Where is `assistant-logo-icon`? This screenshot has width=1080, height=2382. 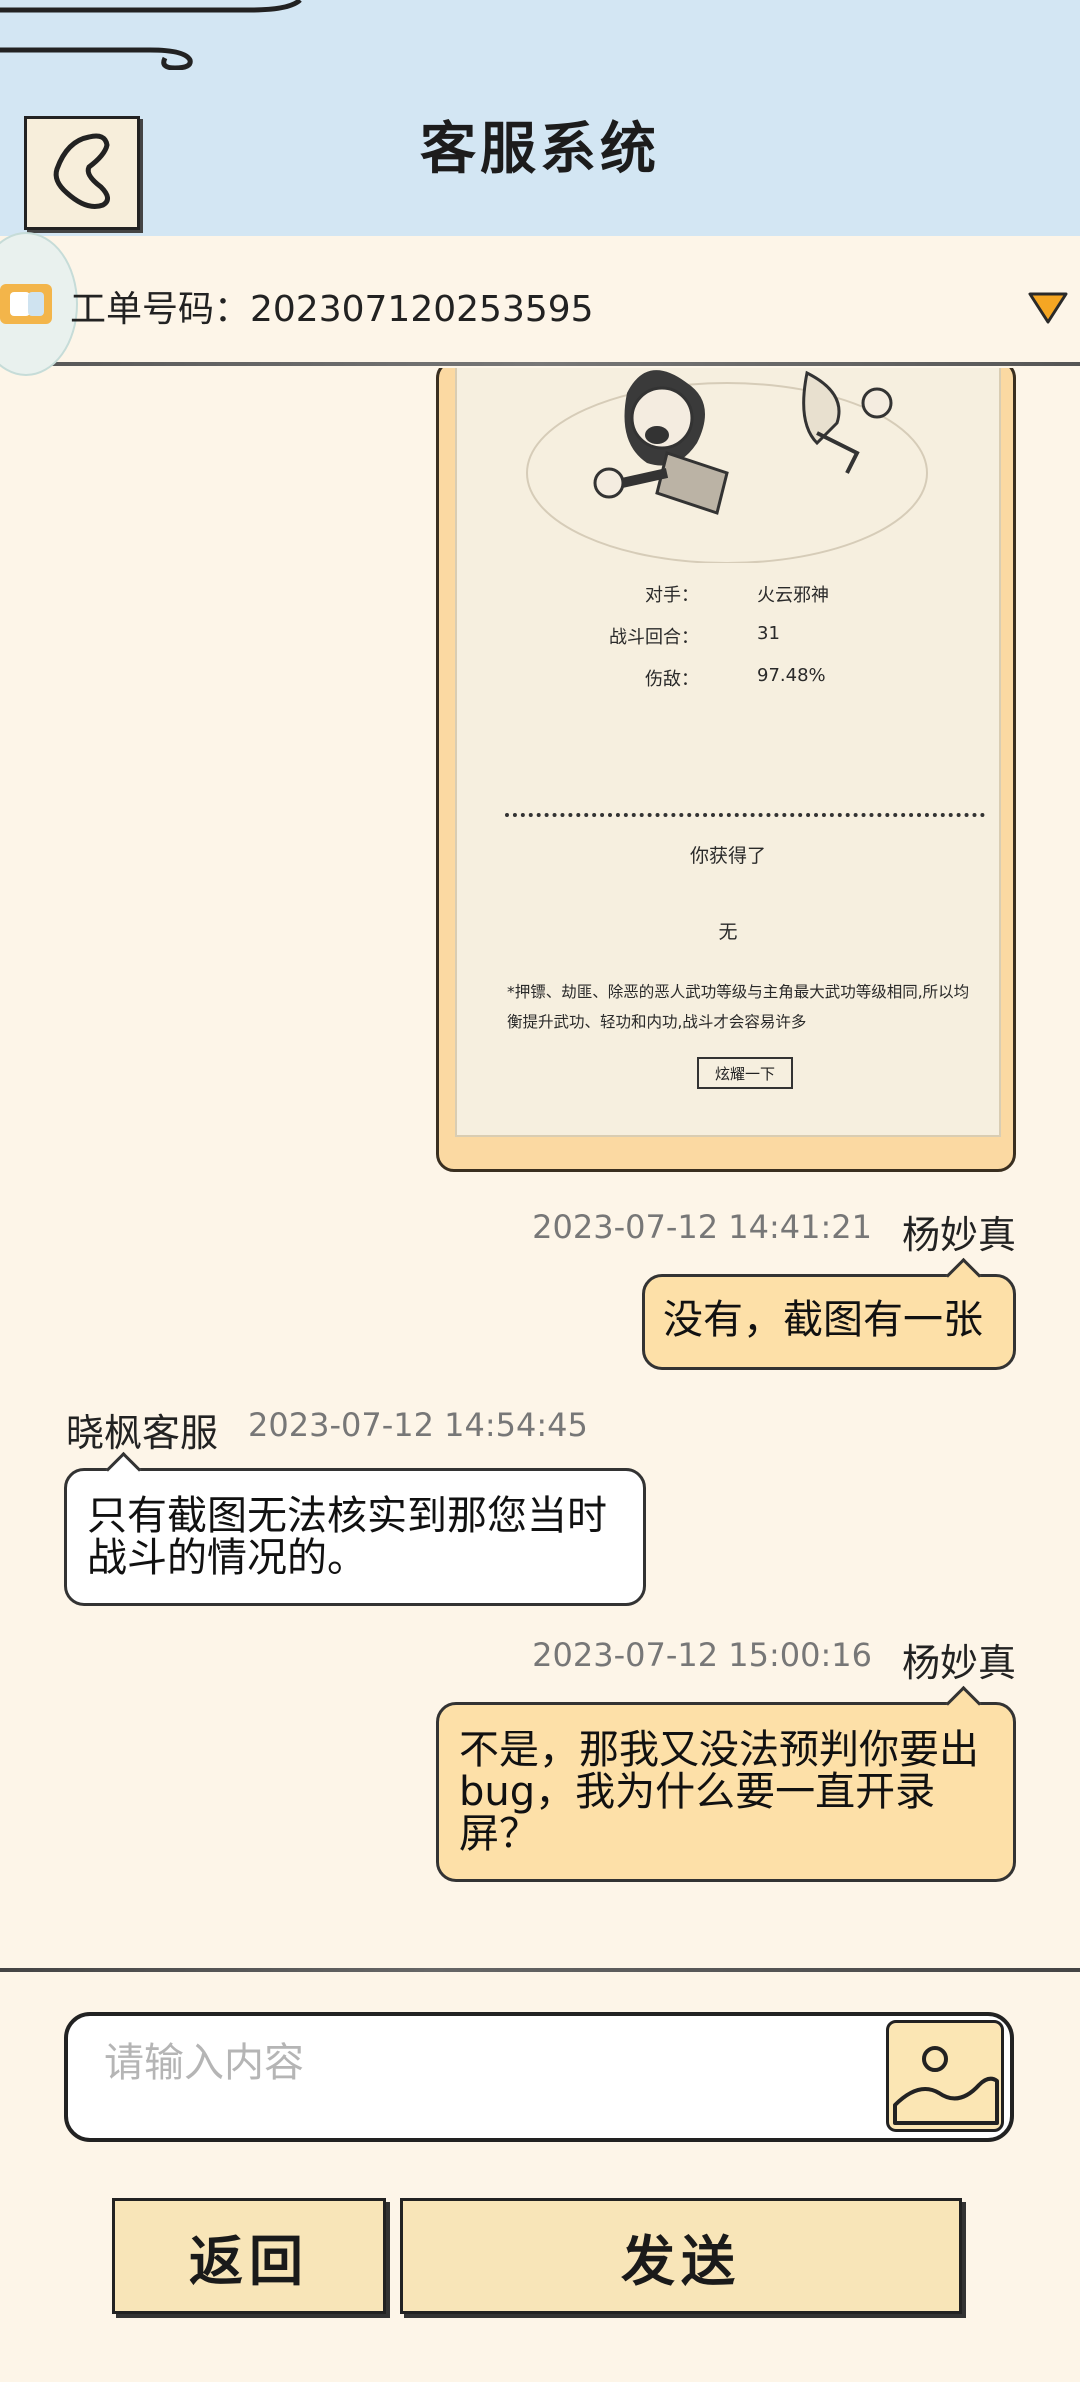 assistant-logo-icon is located at coordinates (26, 304).